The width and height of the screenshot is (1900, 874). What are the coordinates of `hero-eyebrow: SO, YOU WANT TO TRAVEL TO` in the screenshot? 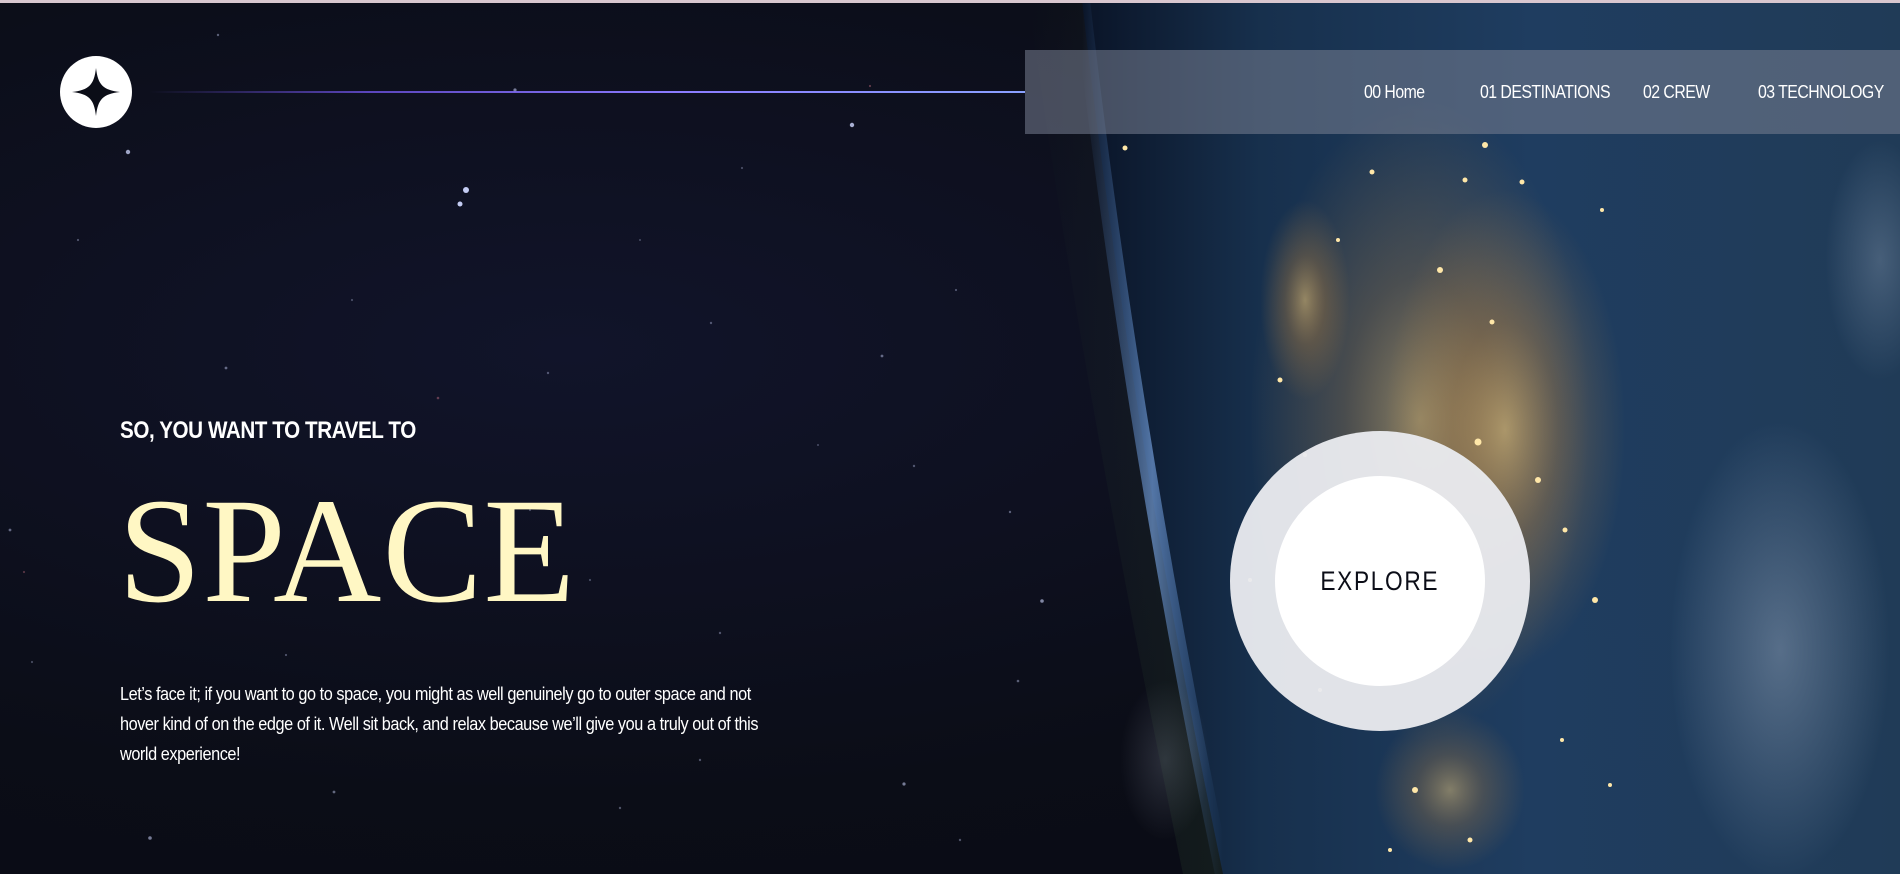 It's located at (268, 430).